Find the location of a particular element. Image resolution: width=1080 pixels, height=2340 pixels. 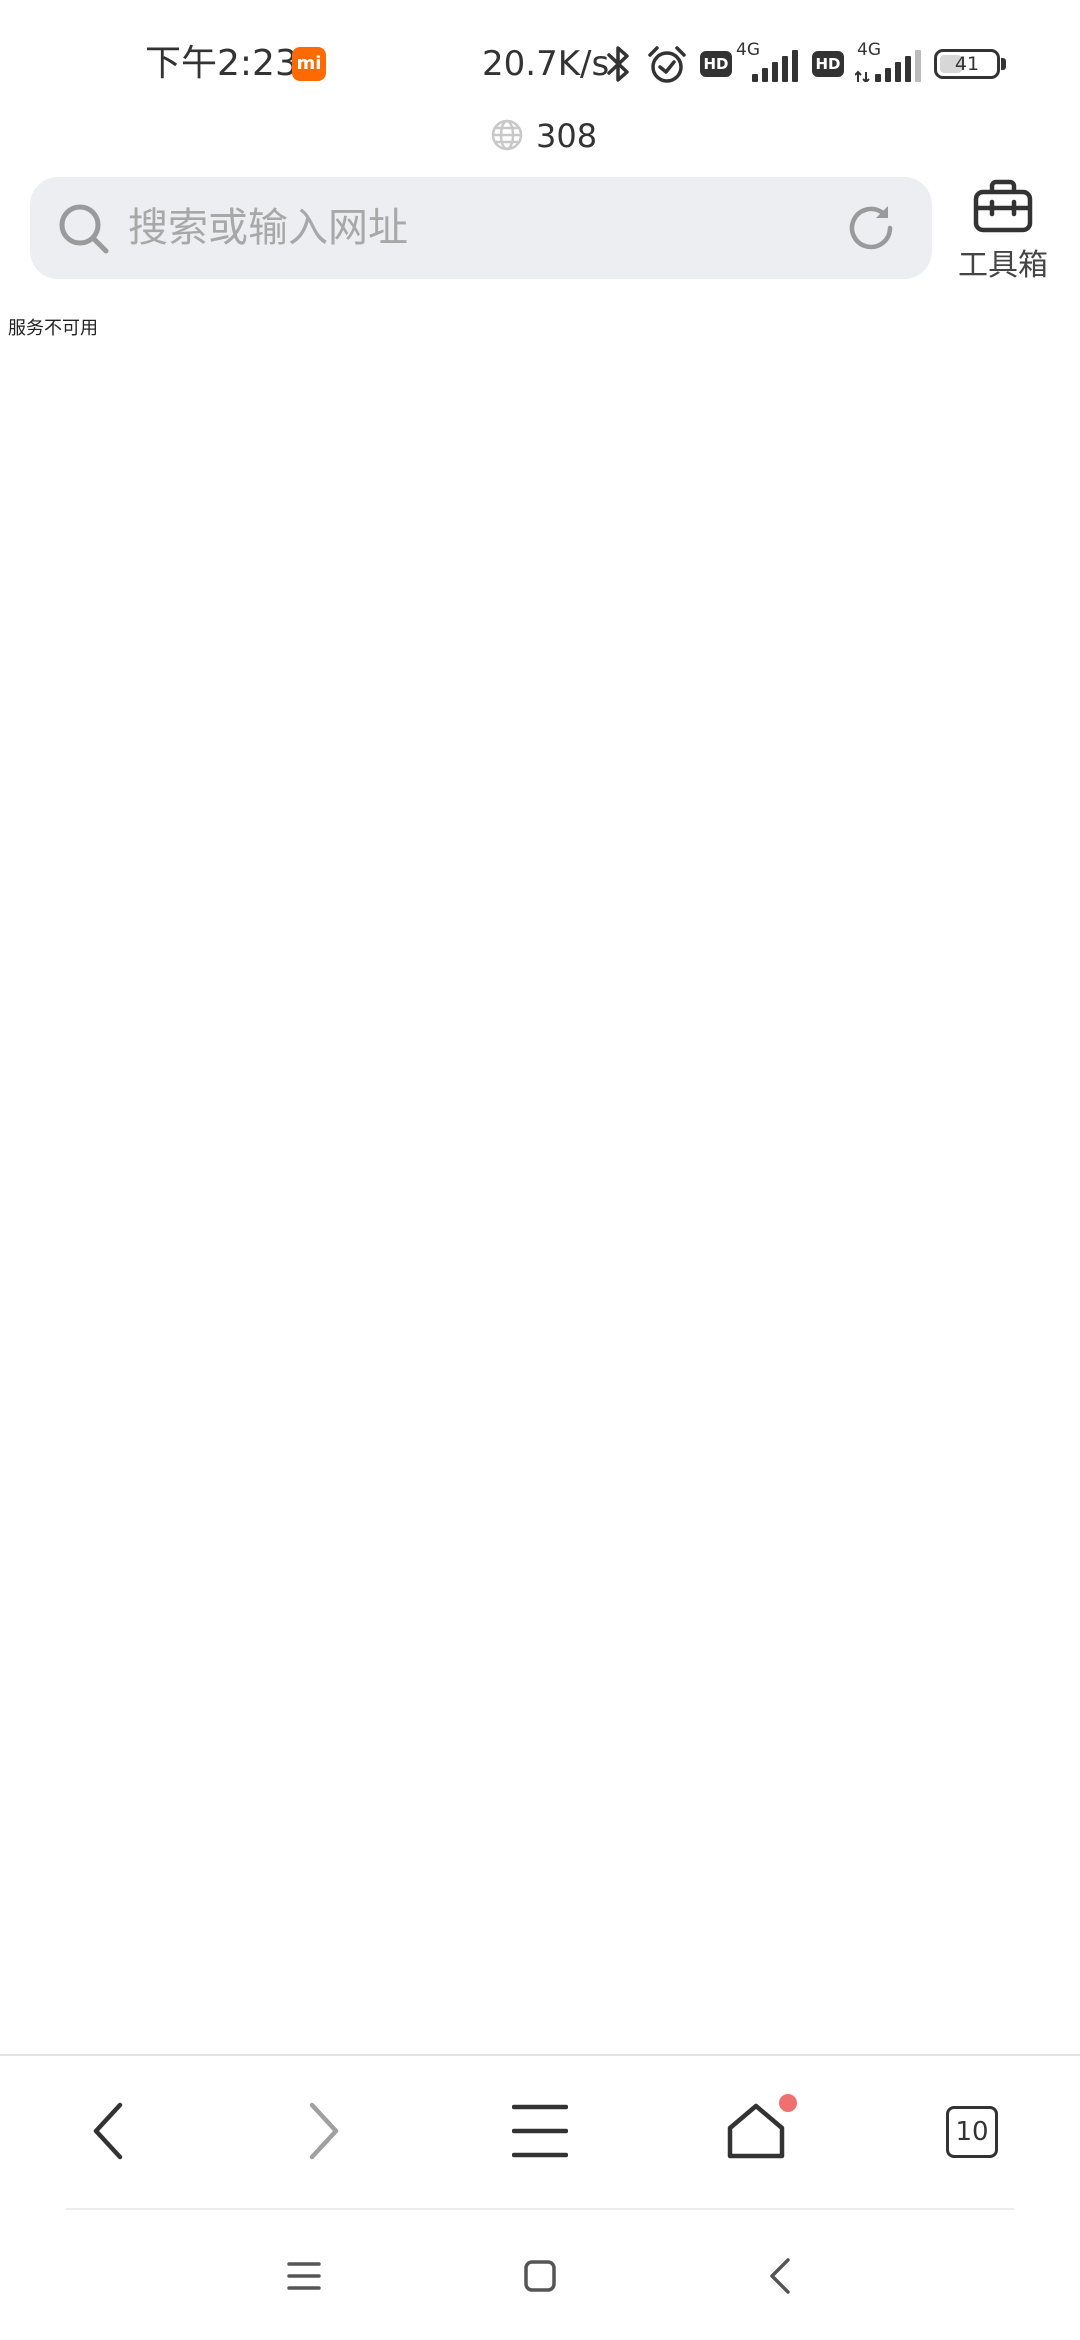

nav-divider is located at coordinates (540, 2209).